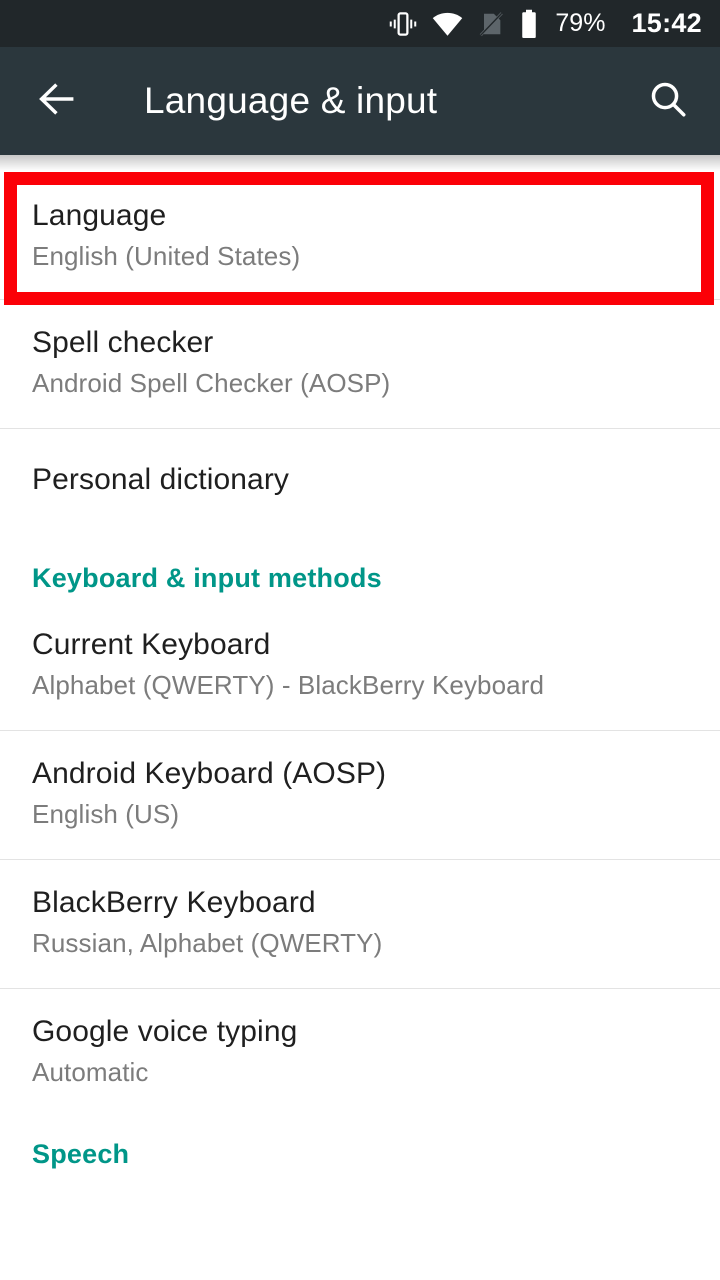 This screenshot has width=720, height=1280. I want to click on list-item-subtitle: Alphabet (QWERTY) - BlackBerry Keyboard, so click(288, 685).